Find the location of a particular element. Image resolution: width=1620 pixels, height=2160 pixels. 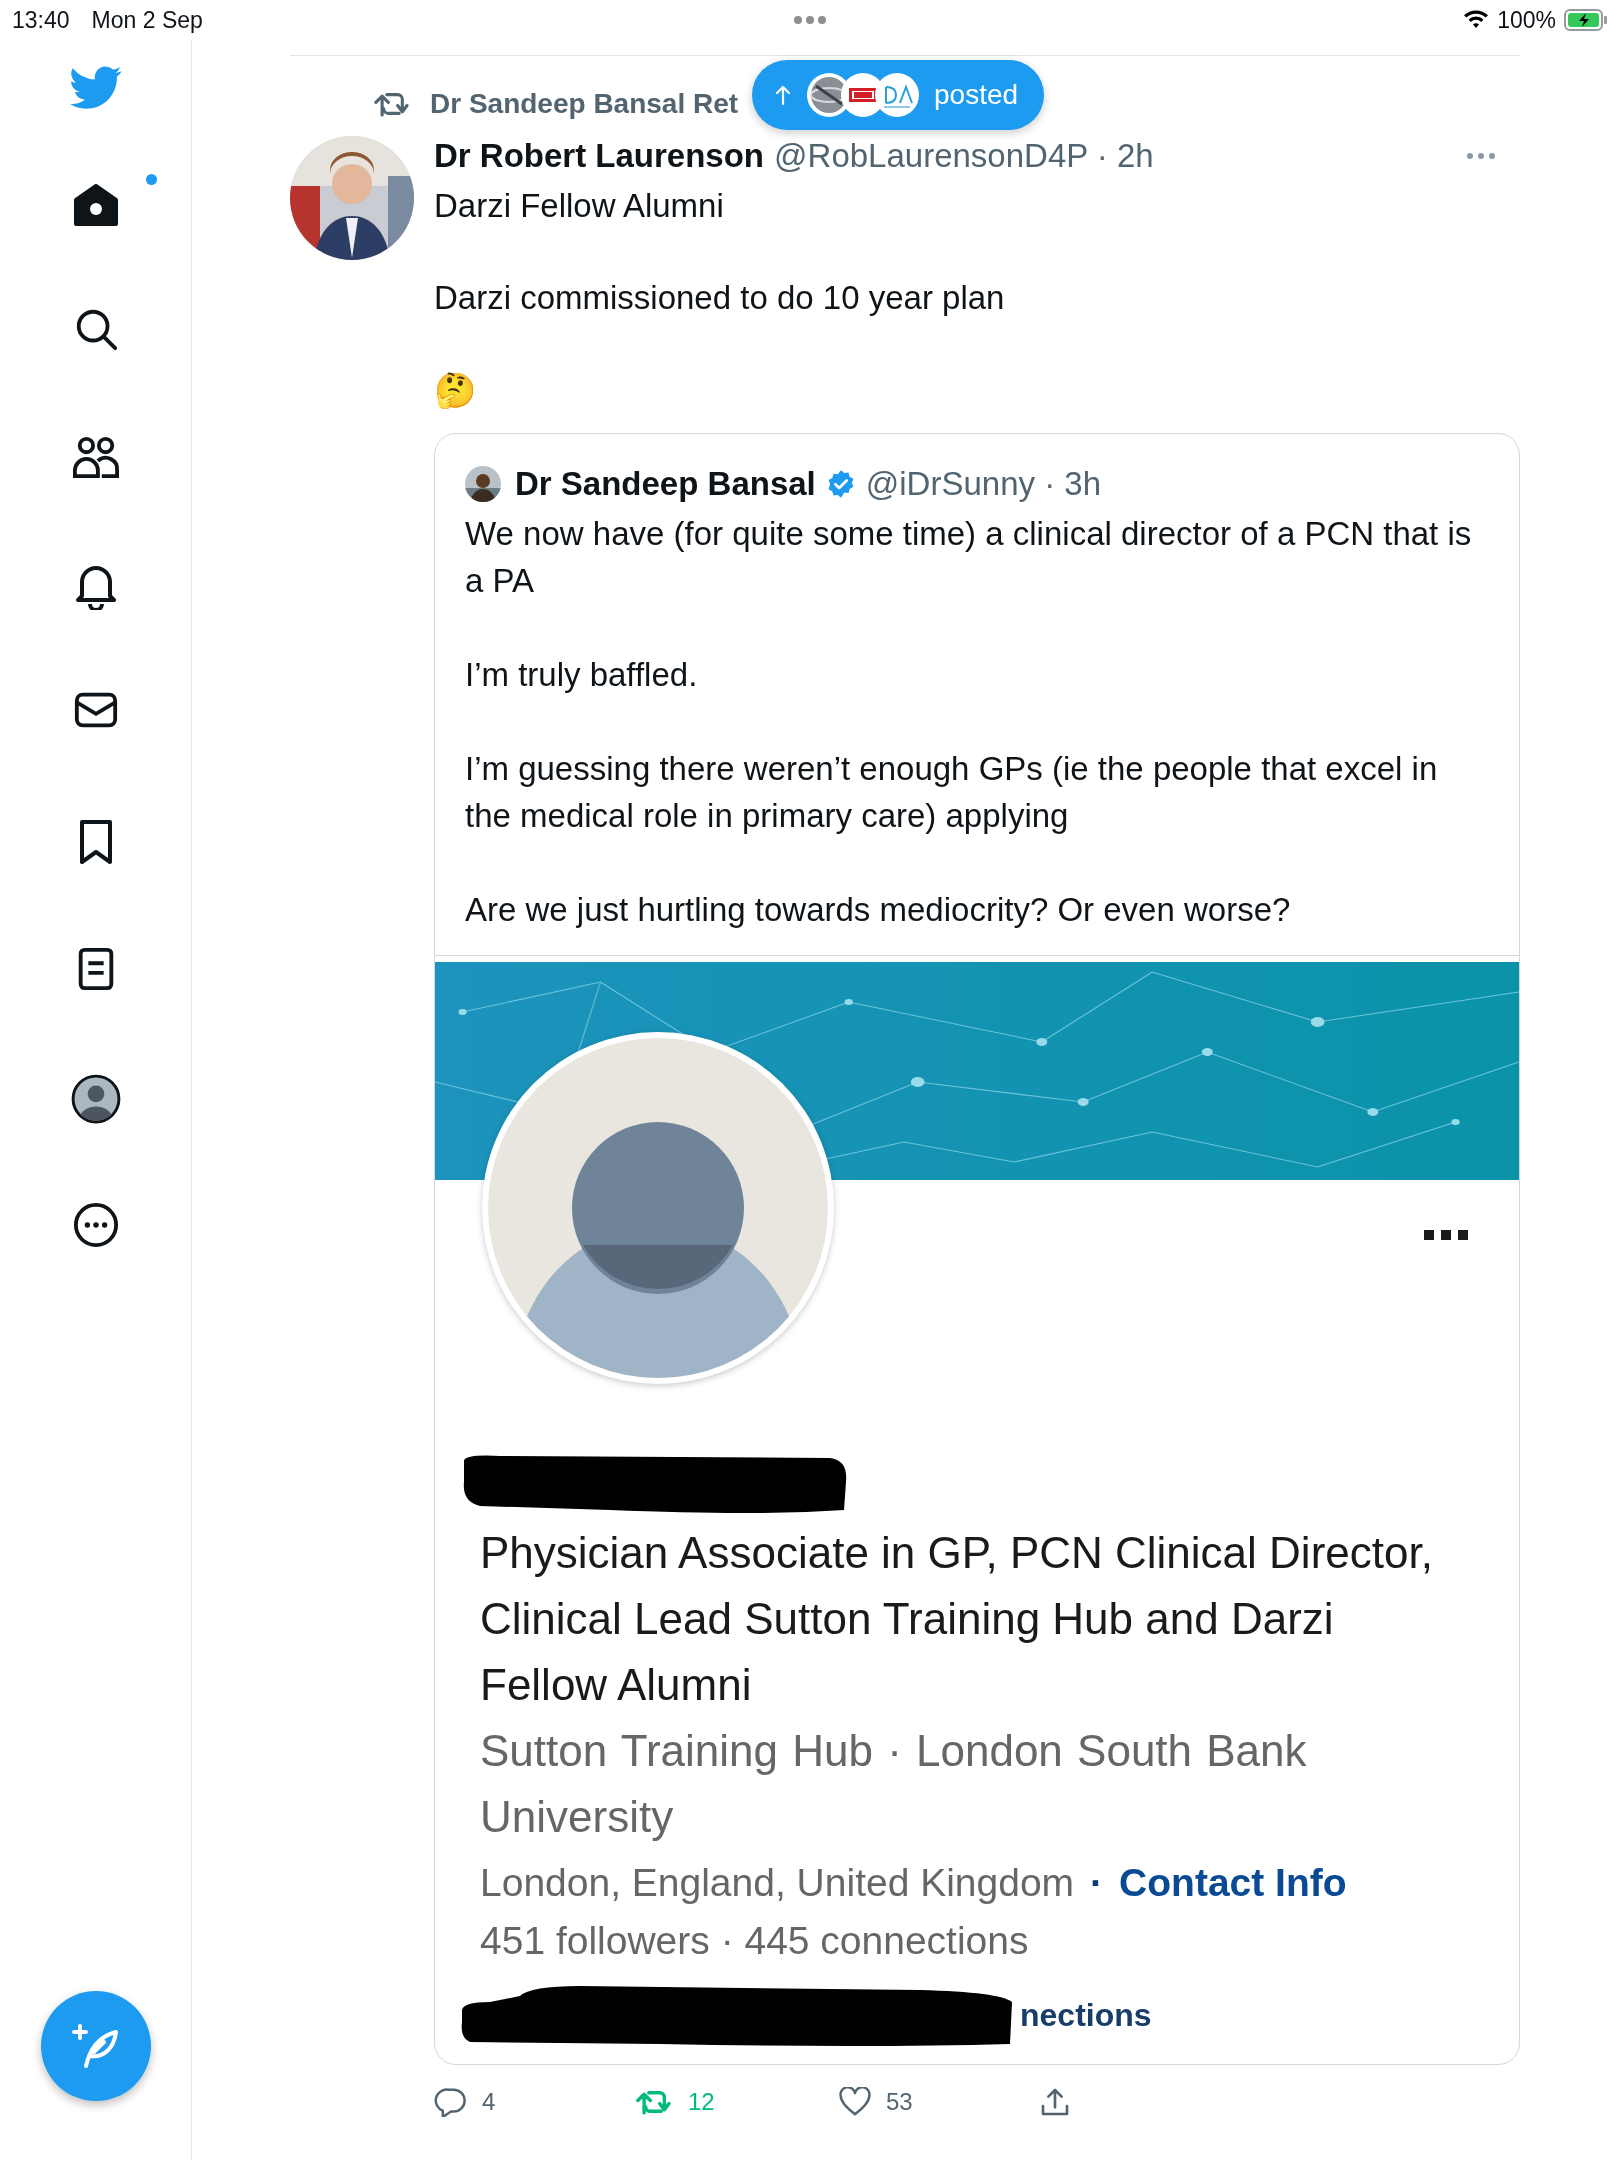

retweeted-by-label: Dr Sandeep Bansal Ret is located at coordinates (584, 104).